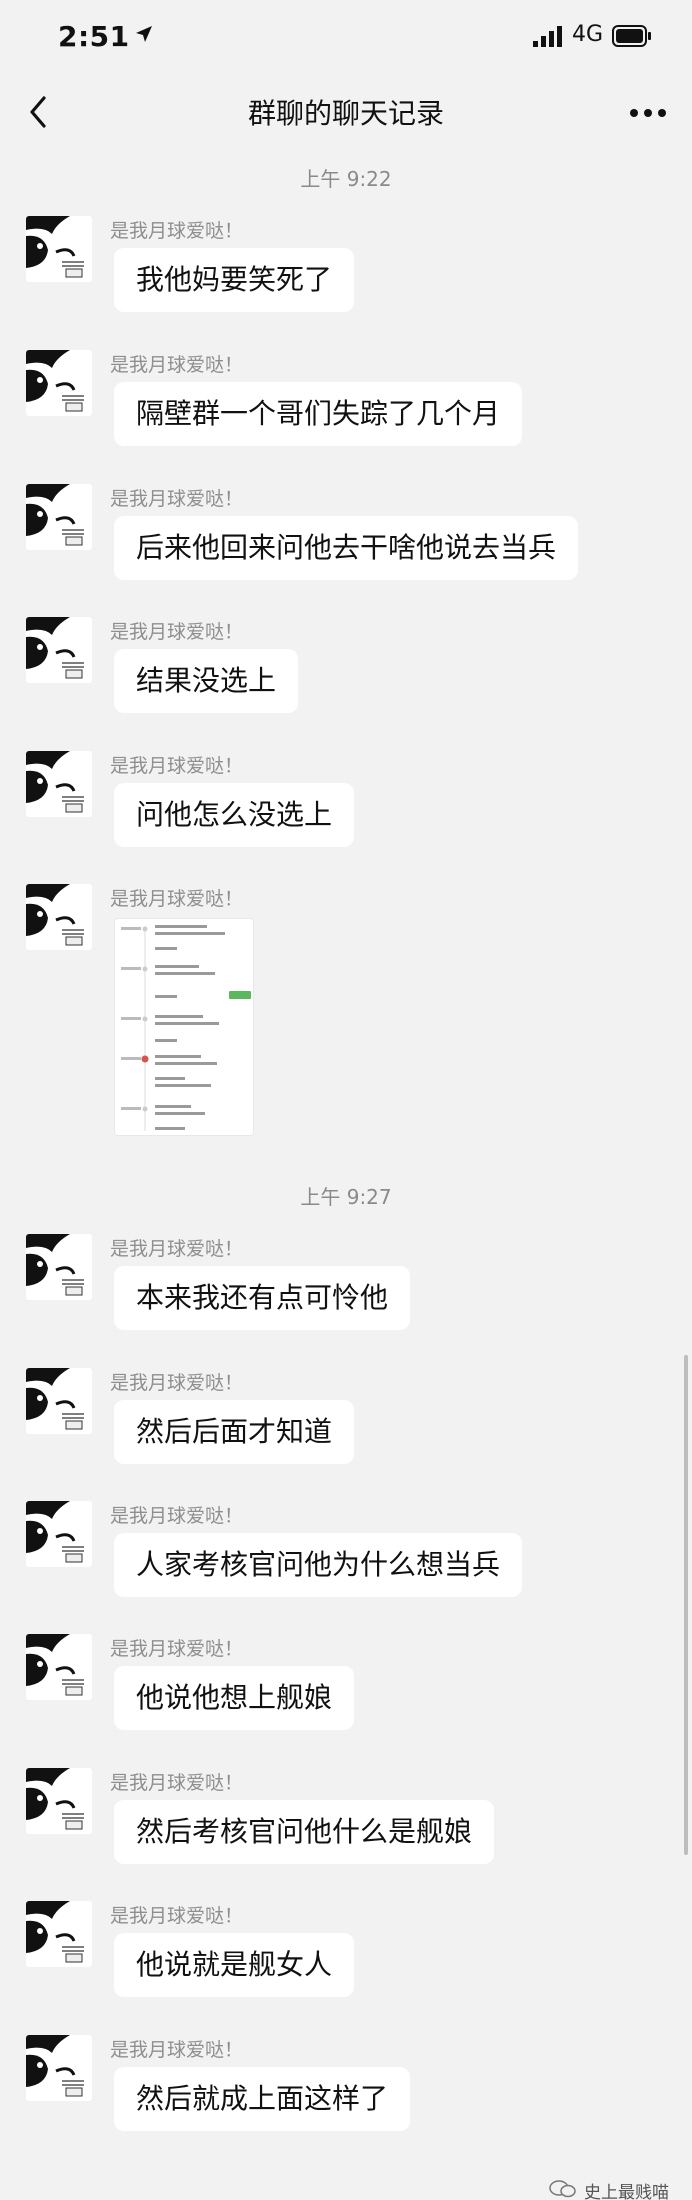  What do you see at coordinates (346, 548) in the screenshot?
I see `message-bubble: 后来他回来问他去干啥他说去当兵` at bounding box center [346, 548].